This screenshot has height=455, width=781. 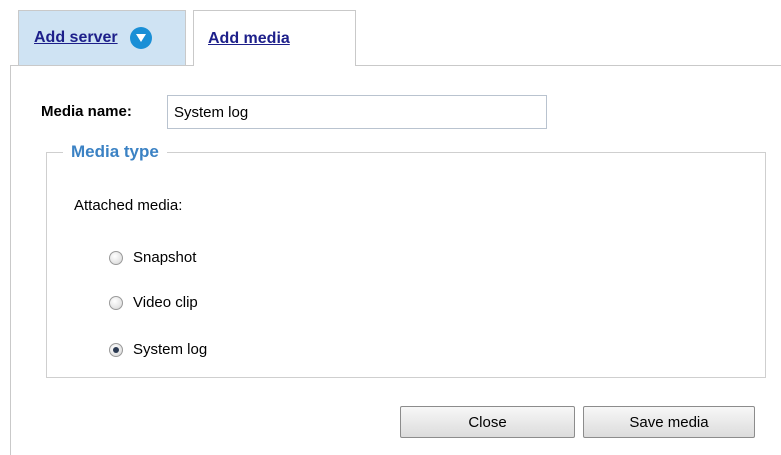 I want to click on tab-add-media: Add media, so click(x=274, y=38).